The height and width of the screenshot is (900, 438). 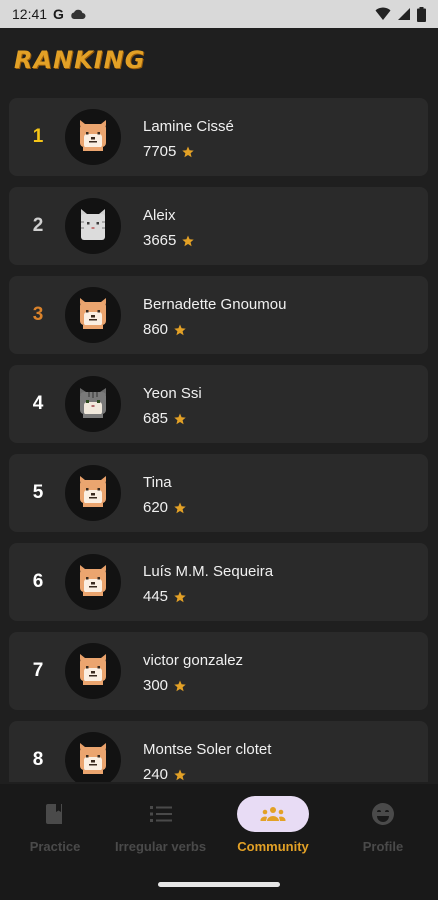 What do you see at coordinates (219, 884) in the screenshot?
I see `home-indicator` at bounding box center [219, 884].